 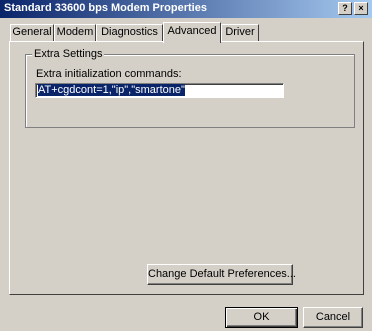 I want to click on tab-general: General, so click(x=32, y=32).